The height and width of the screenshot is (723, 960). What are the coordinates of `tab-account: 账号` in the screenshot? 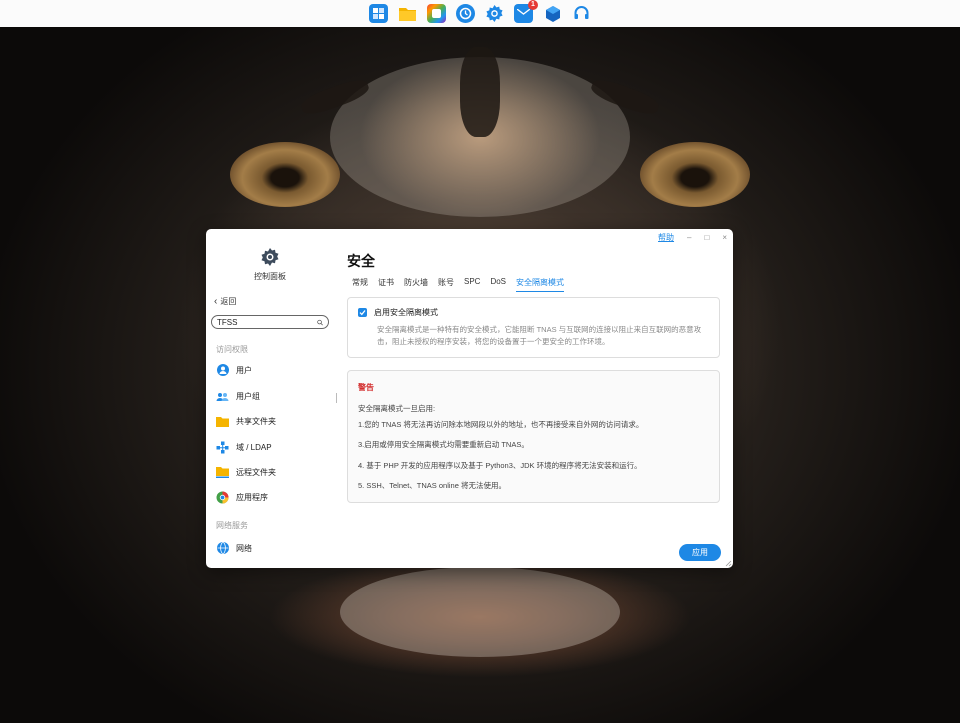 It's located at (446, 284).